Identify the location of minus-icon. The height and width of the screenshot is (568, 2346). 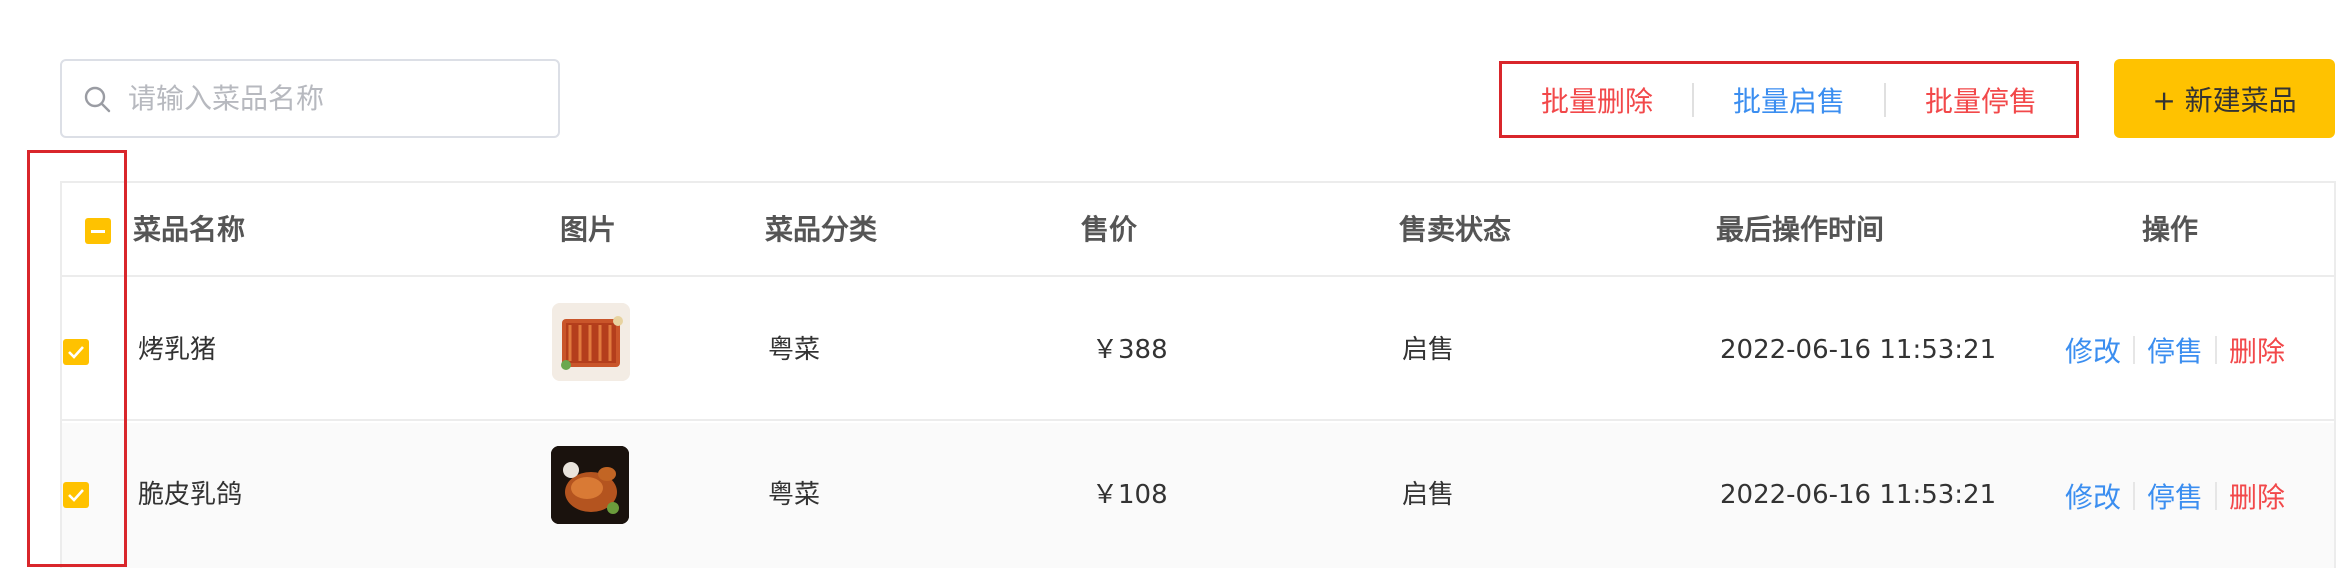
(98, 231).